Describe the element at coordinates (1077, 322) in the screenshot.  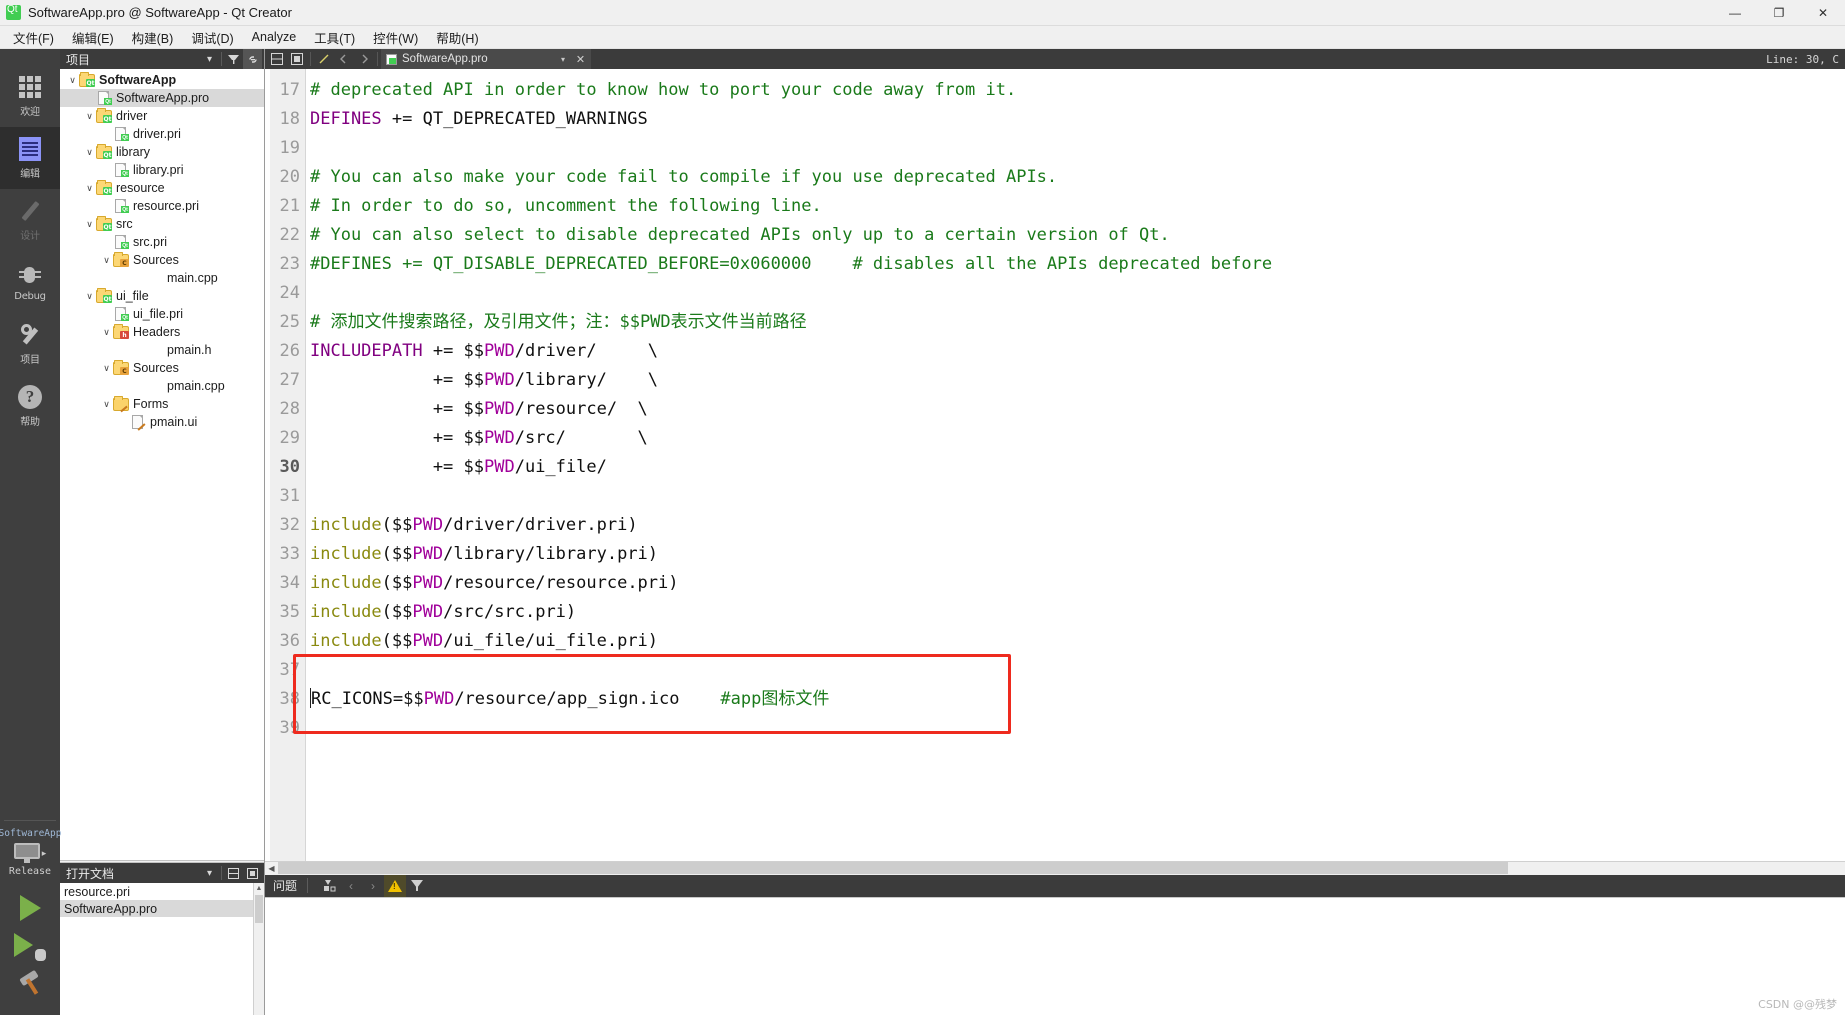
I see `code-line: # 添加文件搜索路径，及引用文件；注：$$PWD表示文件当前路径` at that location.